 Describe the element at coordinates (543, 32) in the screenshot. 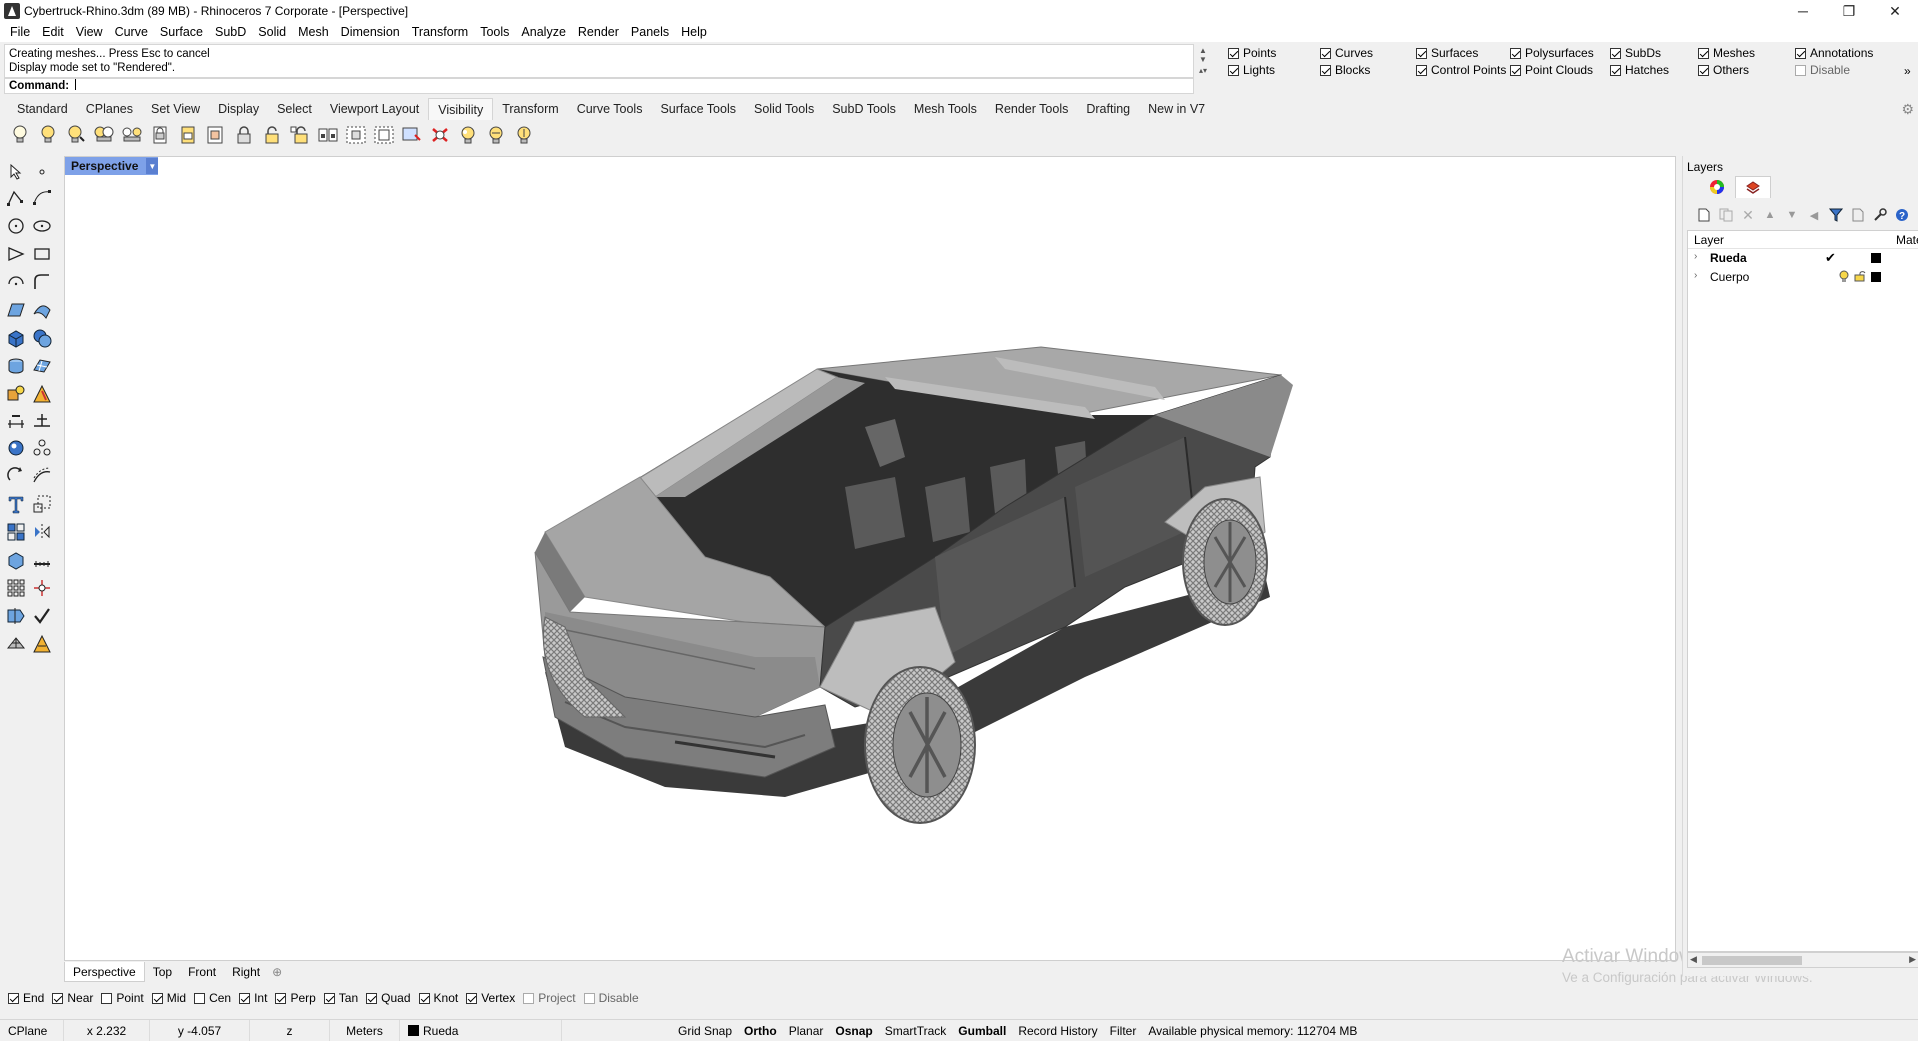

I see `menu-item-analyze: Analyze` at that location.